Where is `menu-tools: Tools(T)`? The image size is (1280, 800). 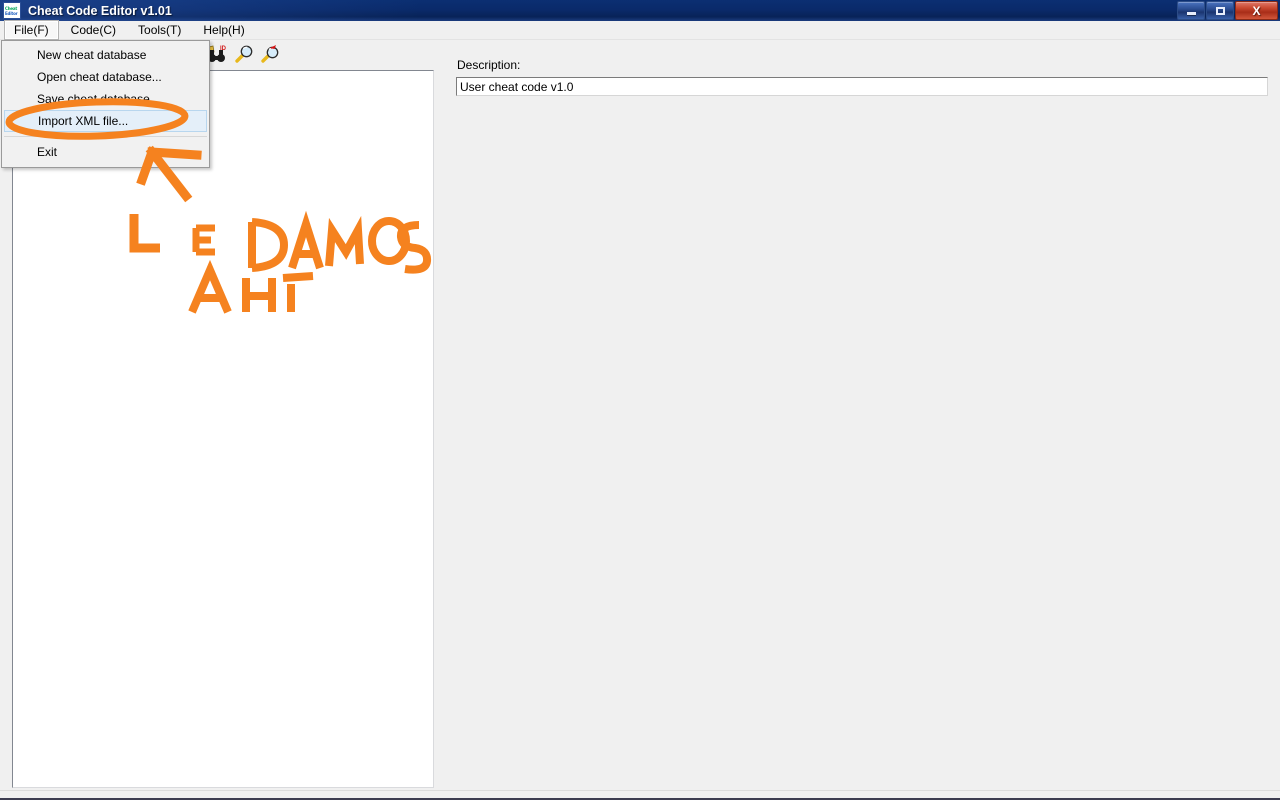
menu-tools: Tools(T) is located at coordinates (159, 30).